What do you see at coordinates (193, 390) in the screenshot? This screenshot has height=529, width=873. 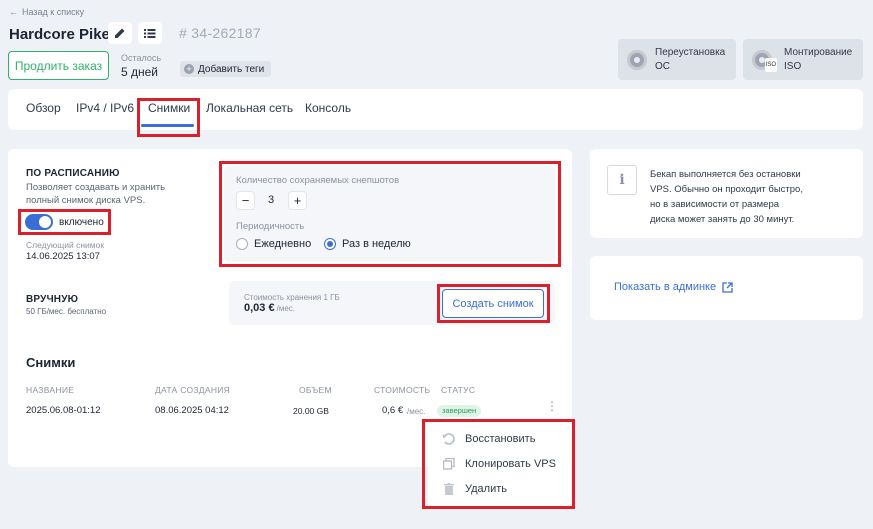 I see `col-date: ДАТА СОЗДАНИЯ` at bounding box center [193, 390].